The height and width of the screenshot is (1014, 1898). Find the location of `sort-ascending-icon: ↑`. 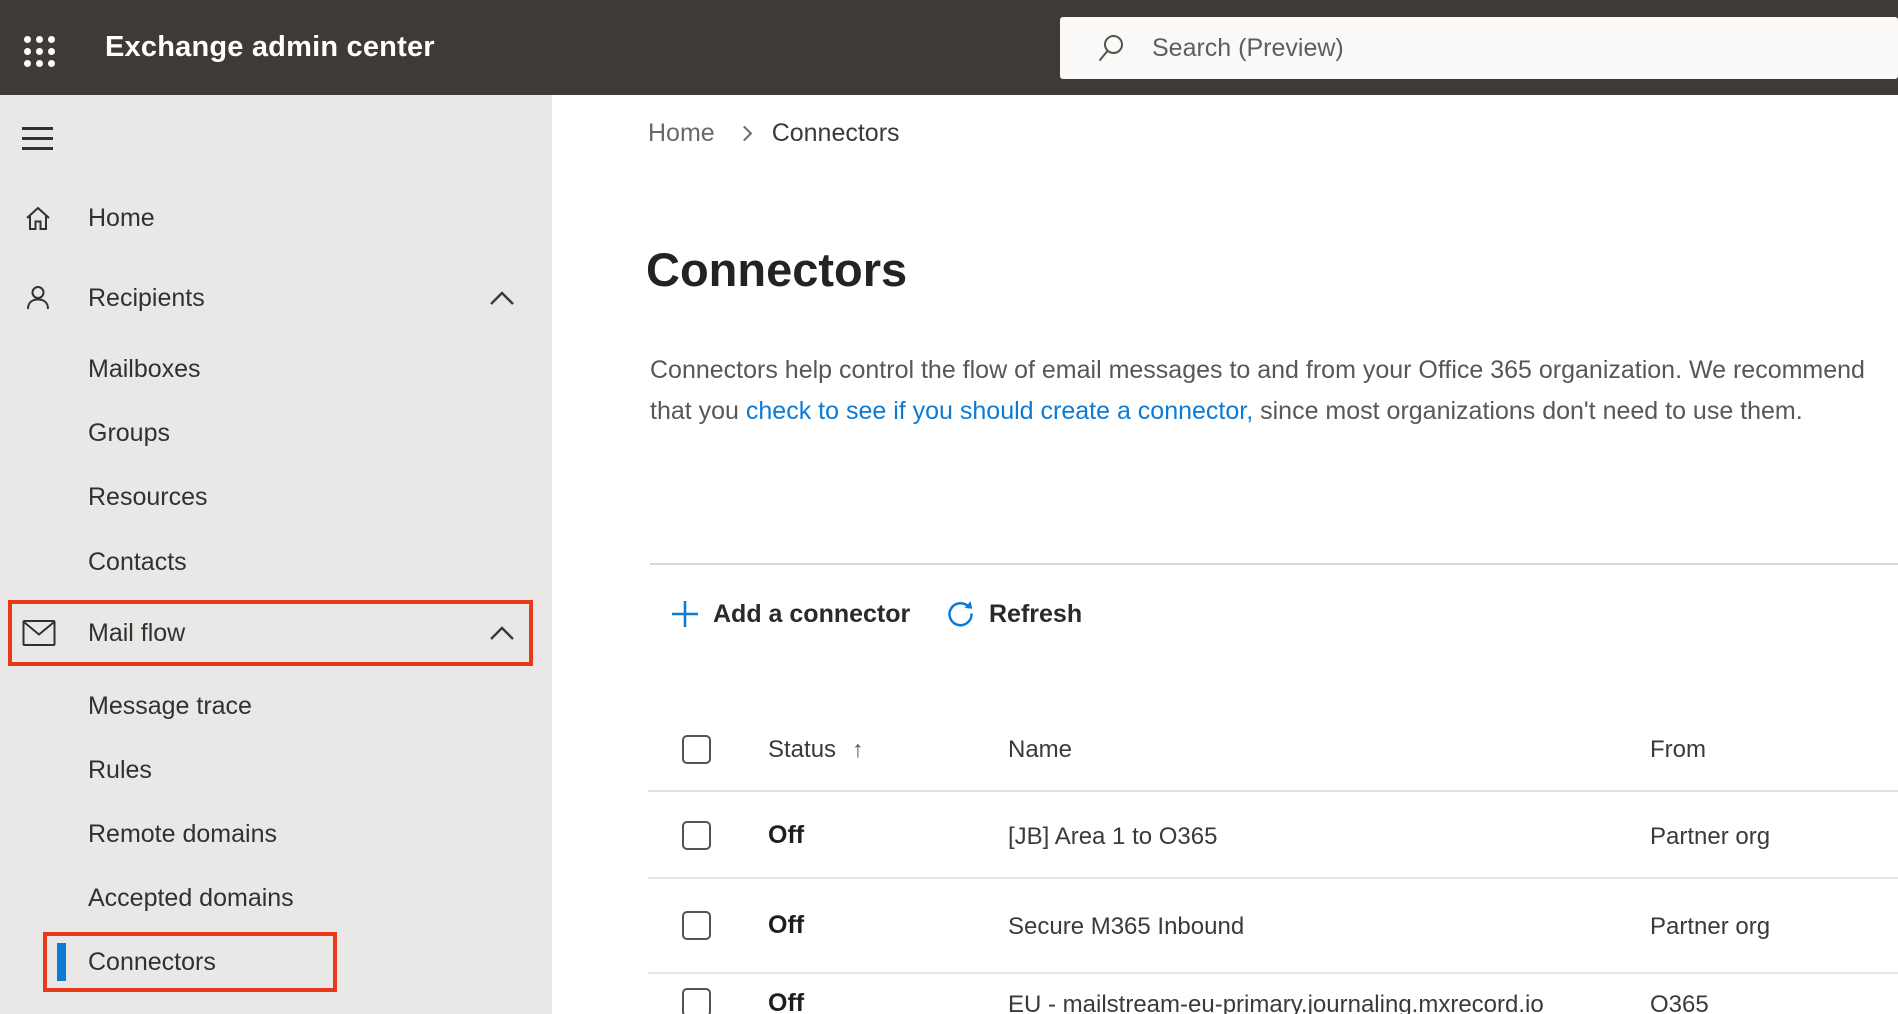

sort-ascending-icon: ↑ is located at coordinates (858, 749).